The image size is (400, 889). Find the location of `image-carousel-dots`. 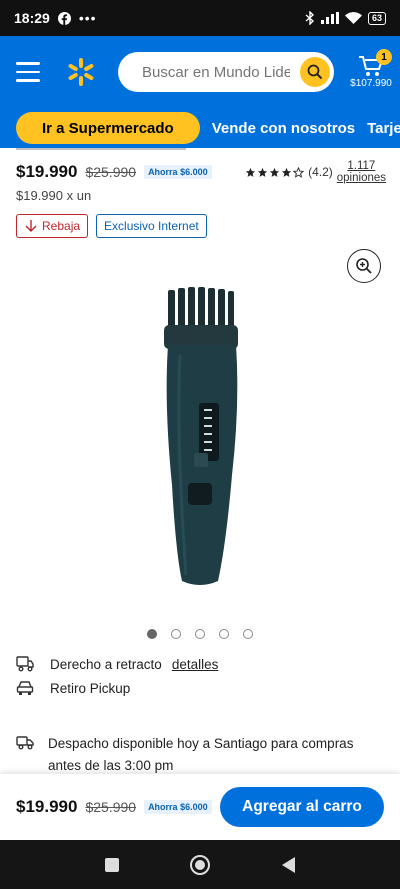

image-carousel-dots is located at coordinates (200, 634).